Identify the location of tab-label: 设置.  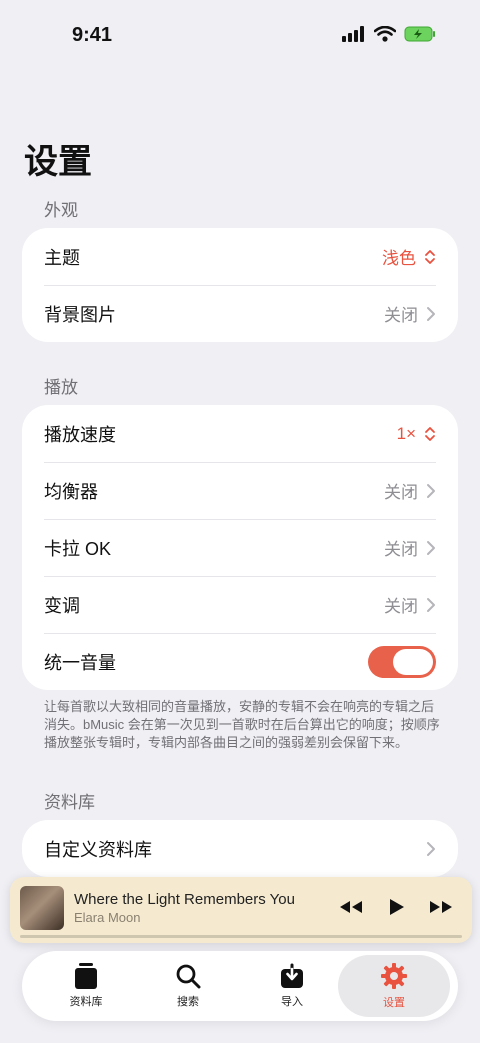
(394, 1003).